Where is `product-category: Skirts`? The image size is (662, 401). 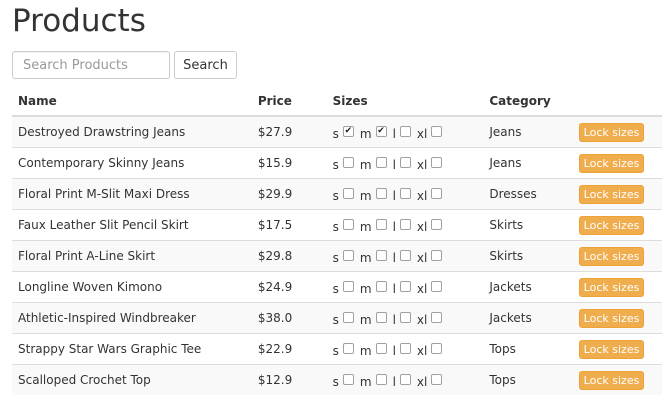
product-category: Skirts is located at coordinates (528, 256).